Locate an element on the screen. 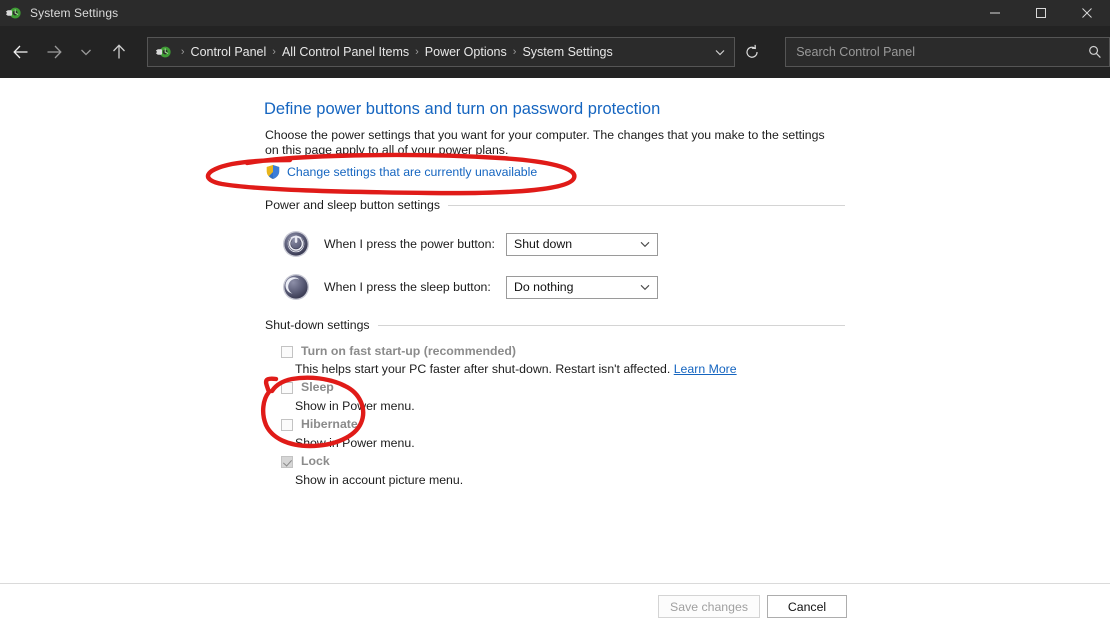  learn-more-link: Learn More is located at coordinates (705, 369).